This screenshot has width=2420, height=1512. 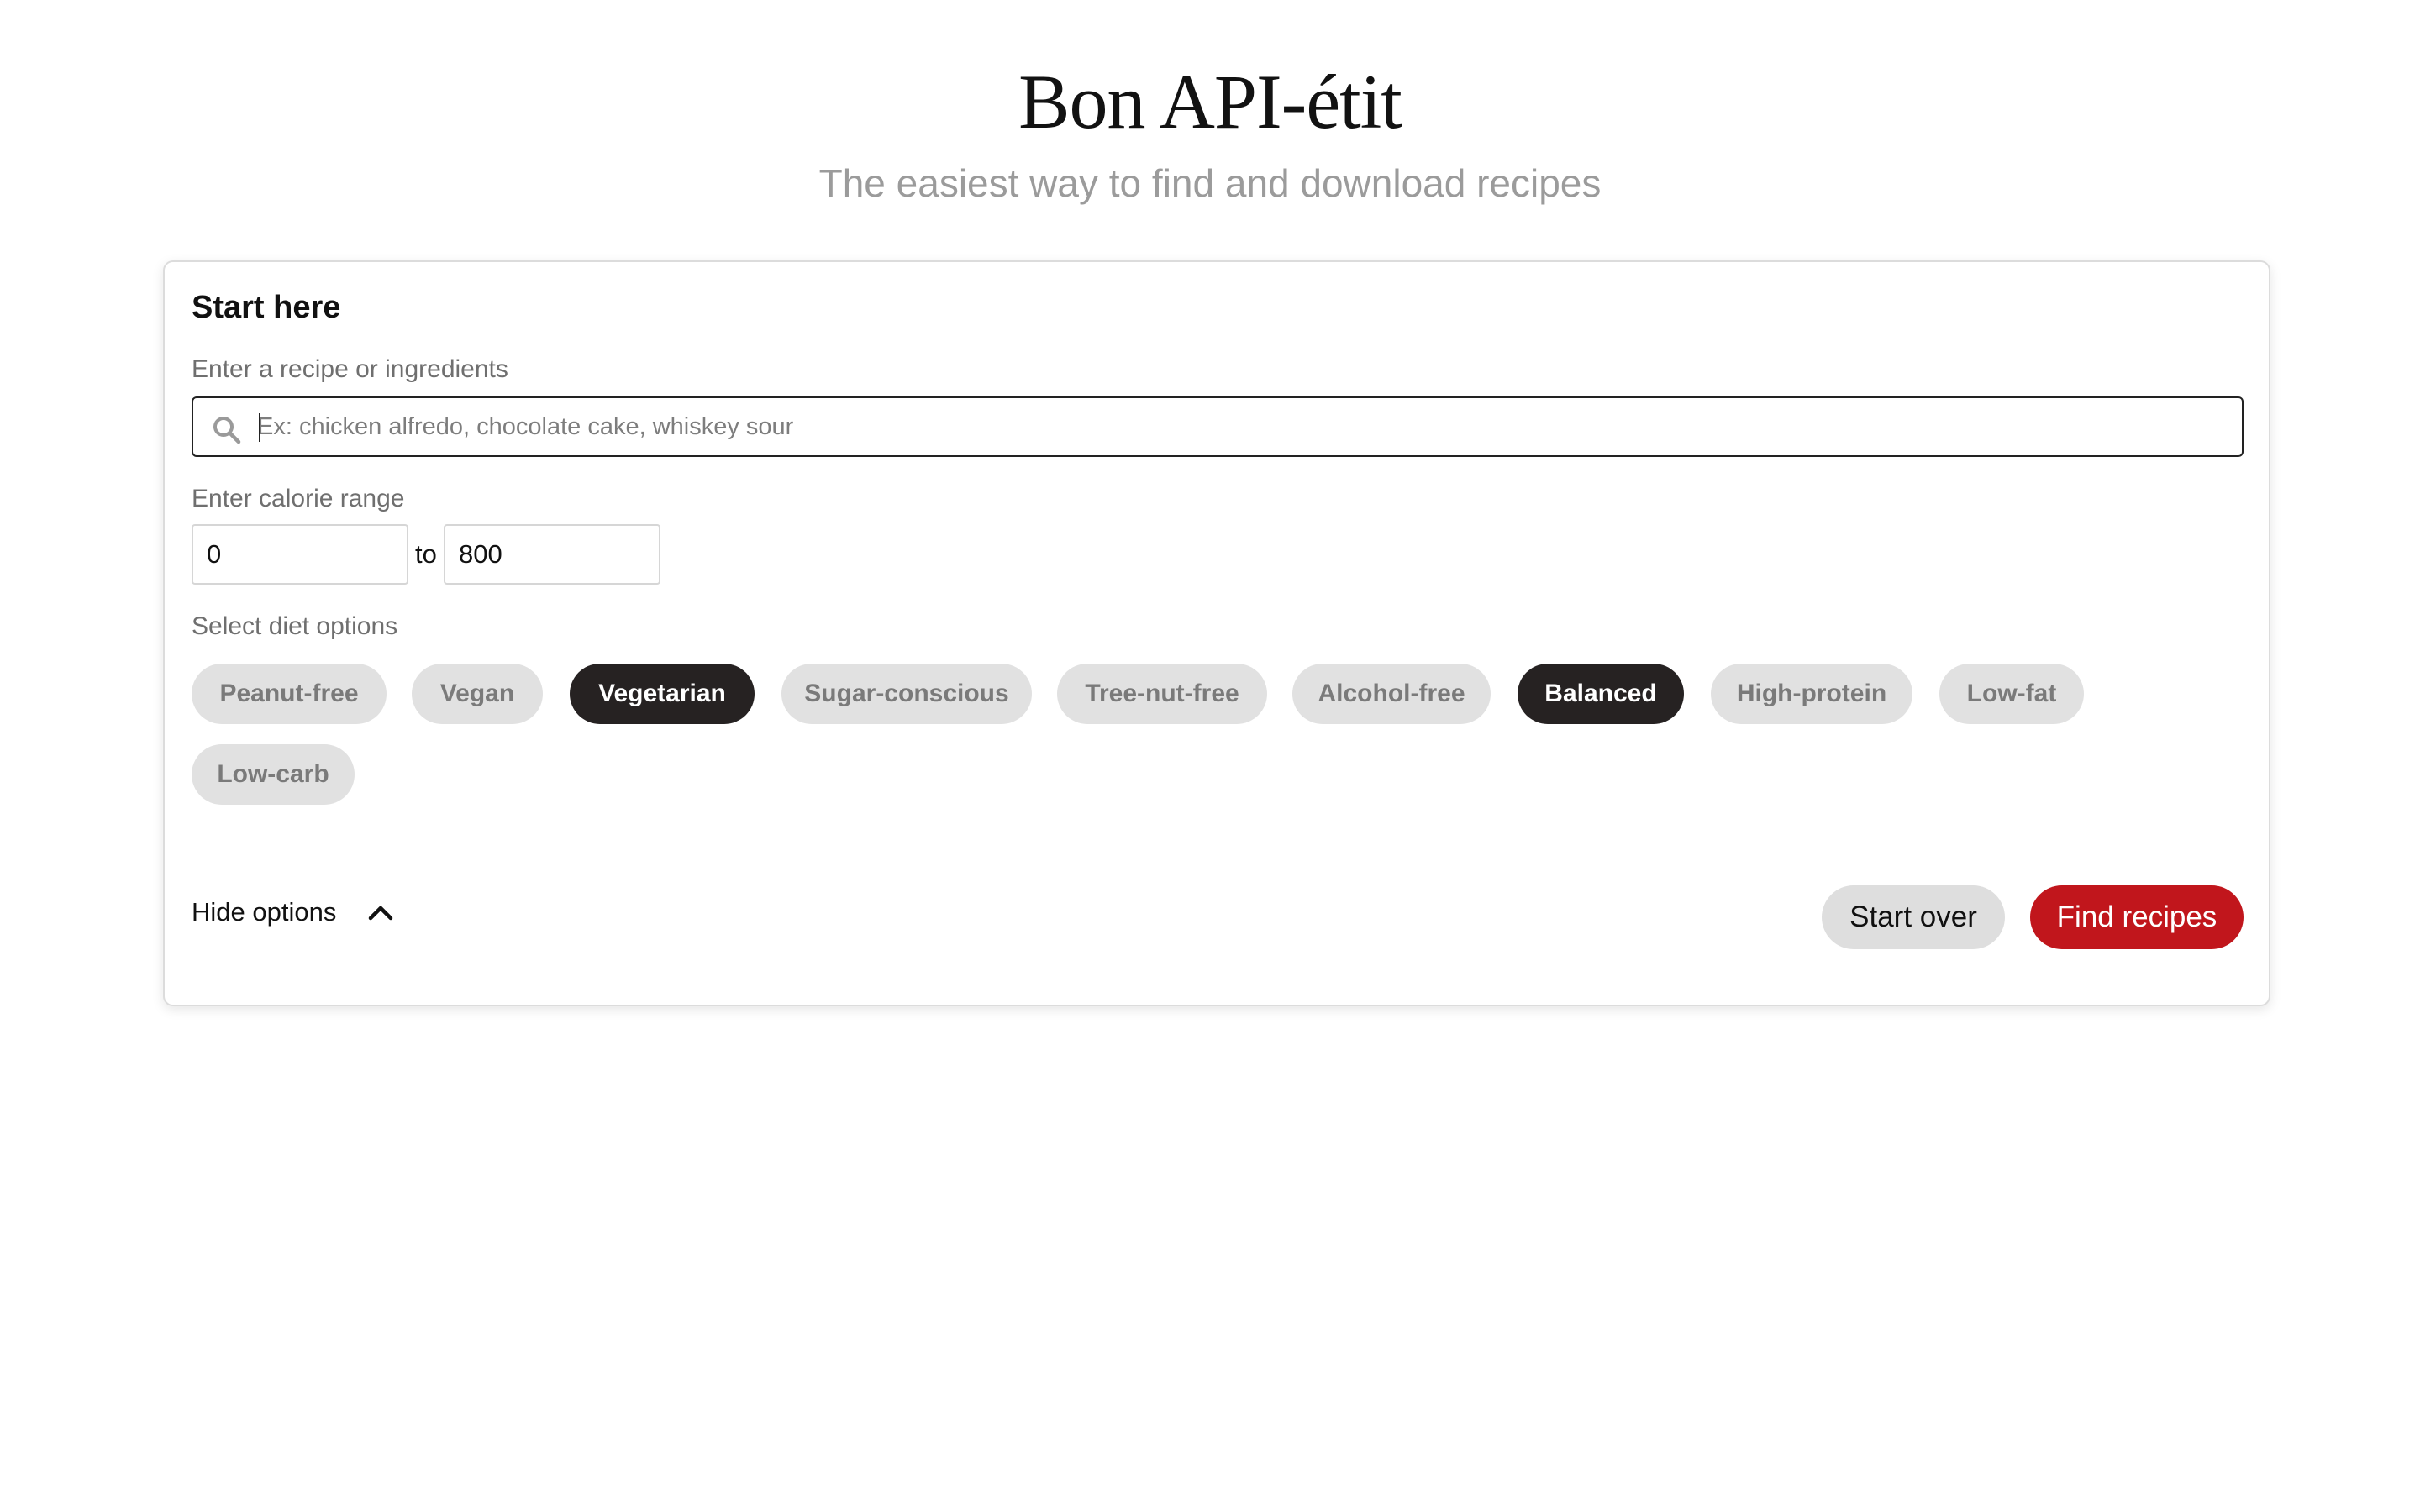 I want to click on hide-options-toggle: Hide options, so click(x=292, y=912).